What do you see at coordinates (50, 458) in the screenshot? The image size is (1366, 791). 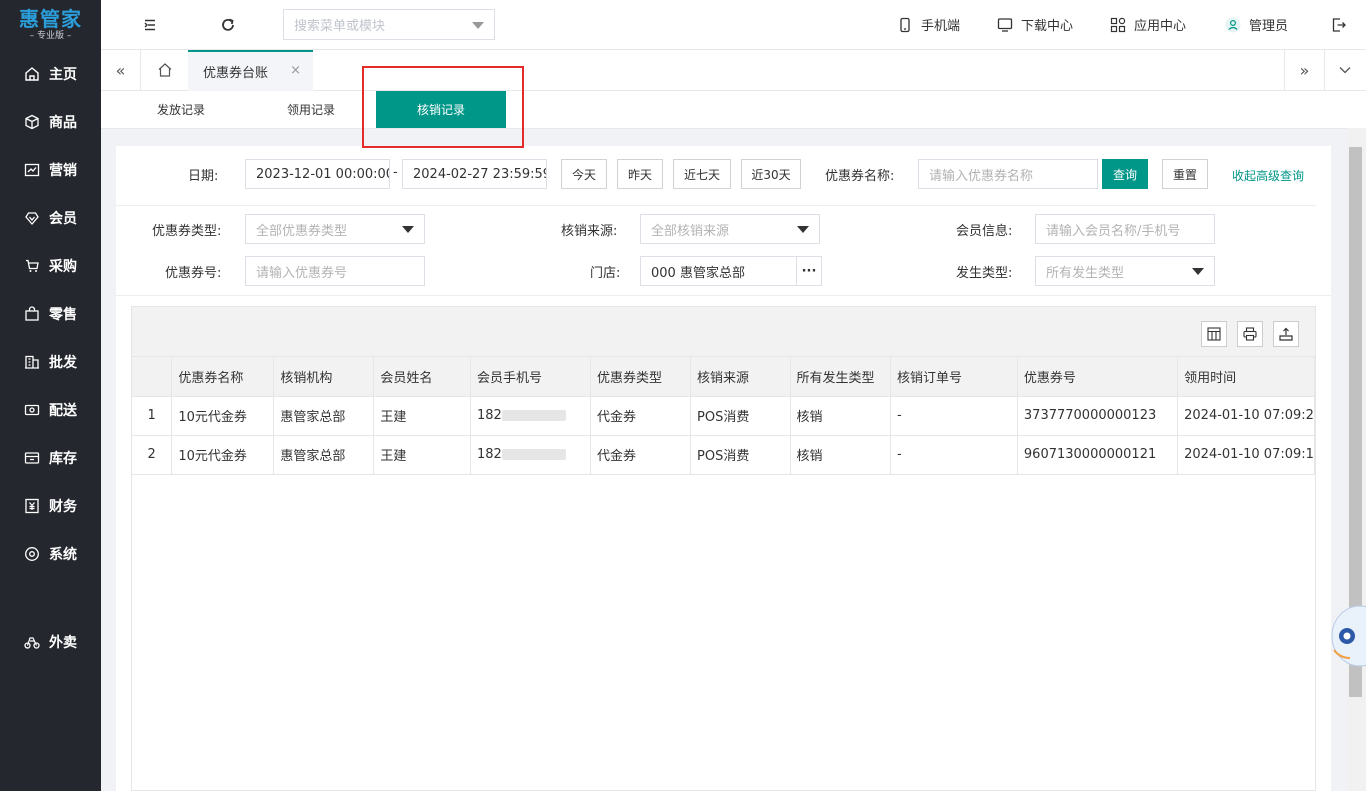 I see `sidebar-item-inventory: 库存` at bounding box center [50, 458].